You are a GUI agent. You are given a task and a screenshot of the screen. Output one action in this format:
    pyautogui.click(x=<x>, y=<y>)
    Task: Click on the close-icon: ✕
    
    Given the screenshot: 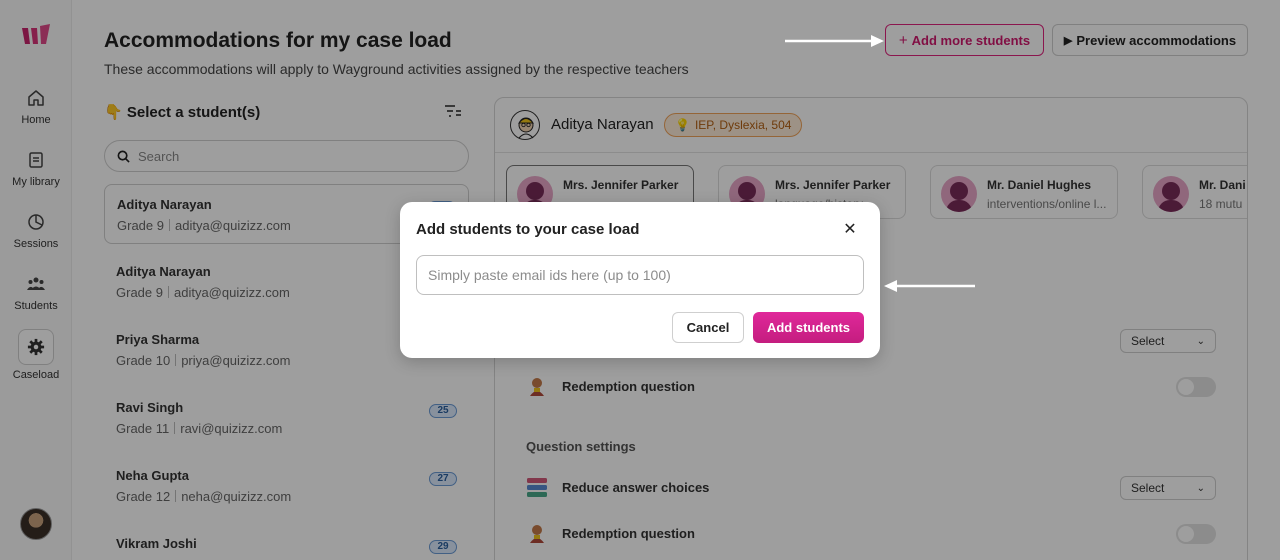 What is the action you would take?
    pyautogui.click(x=850, y=230)
    